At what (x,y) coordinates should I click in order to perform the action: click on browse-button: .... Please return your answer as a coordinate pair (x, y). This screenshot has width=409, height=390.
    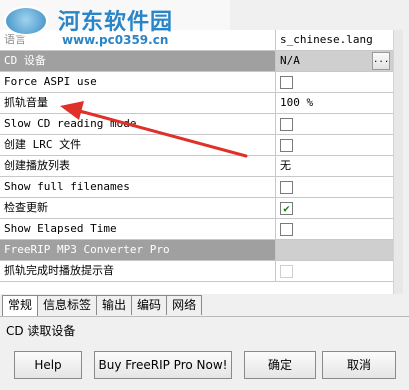
    Looking at the image, I should click on (381, 61).